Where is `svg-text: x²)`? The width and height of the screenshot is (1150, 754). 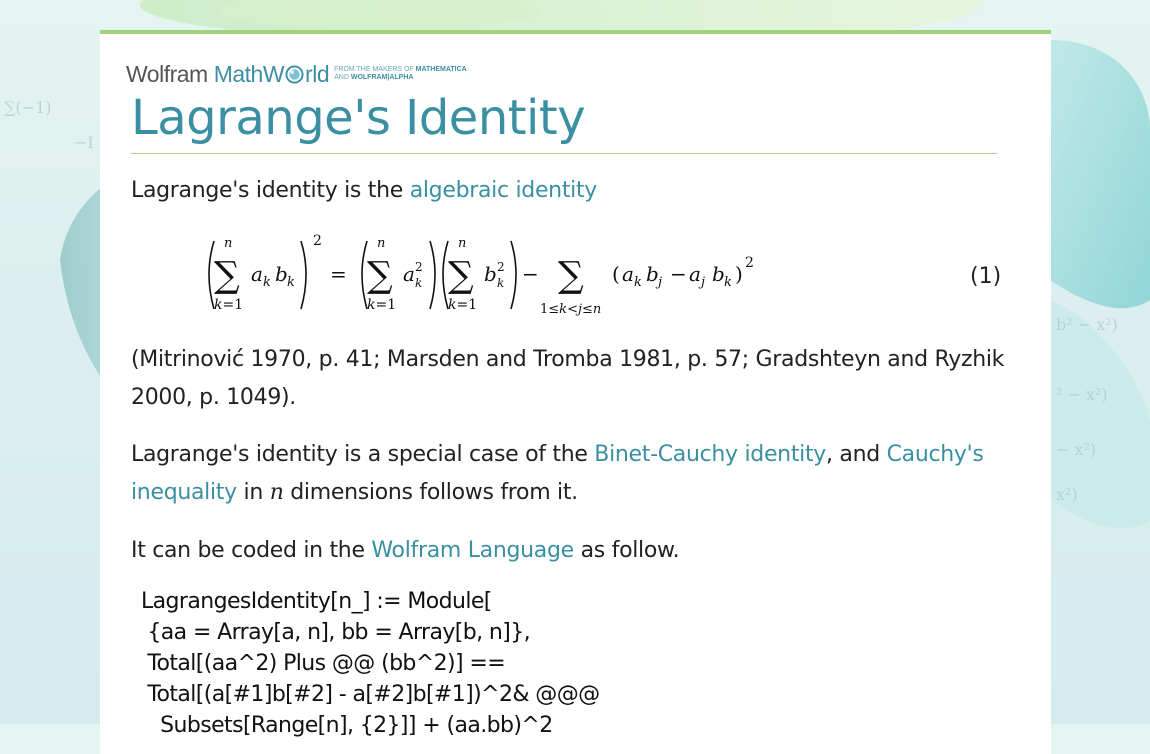 svg-text: x²) is located at coordinates (1067, 494).